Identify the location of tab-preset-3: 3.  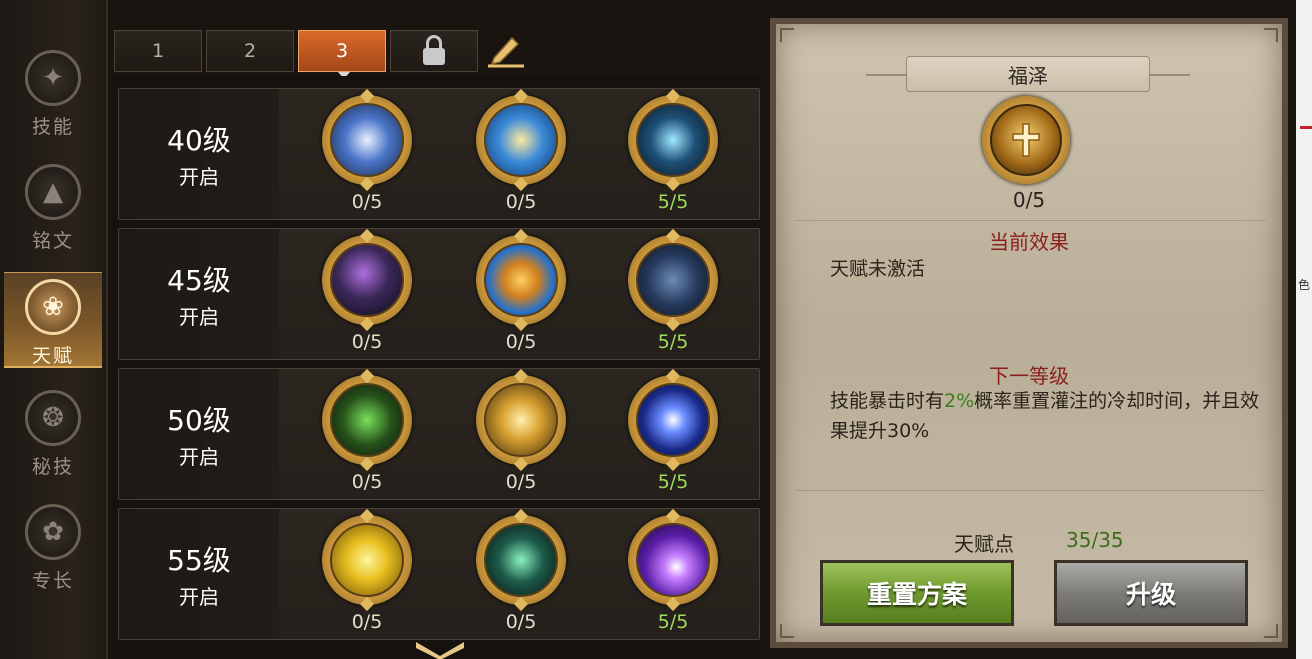
(342, 54).